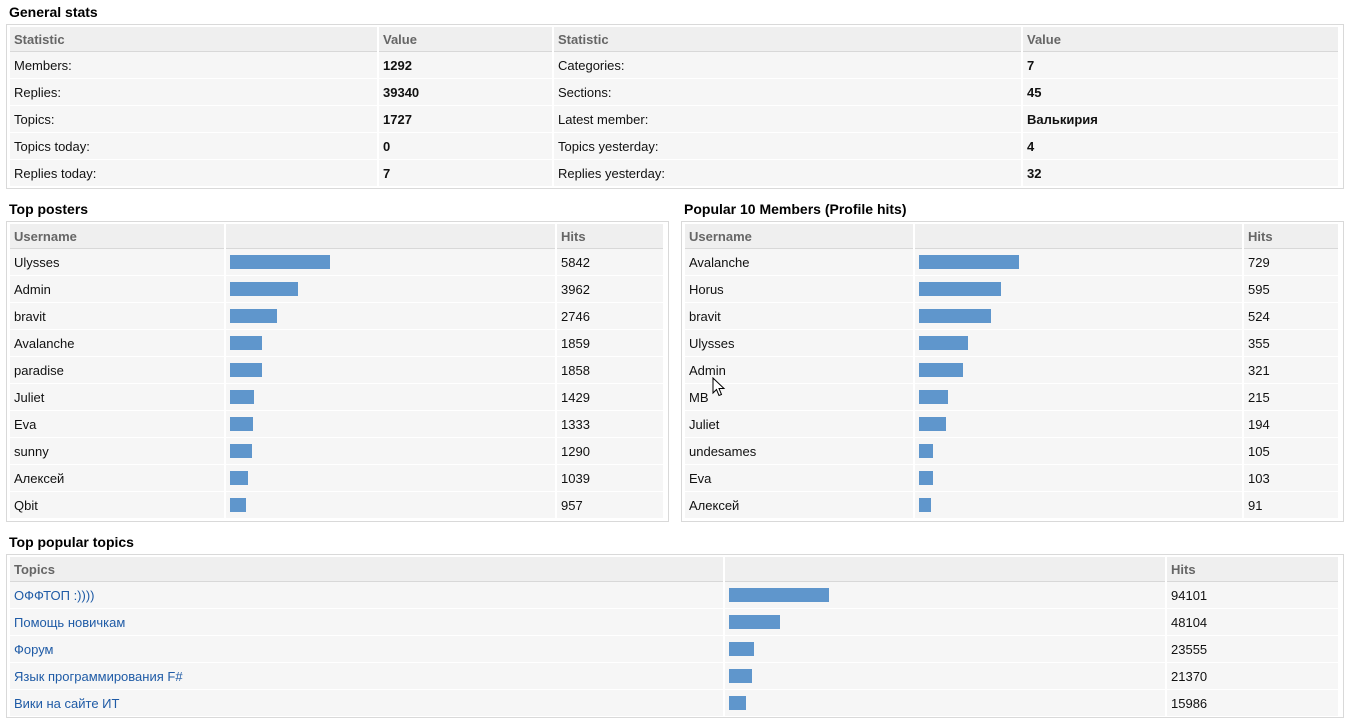  I want to click on hits-value: 1858, so click(610, 370).